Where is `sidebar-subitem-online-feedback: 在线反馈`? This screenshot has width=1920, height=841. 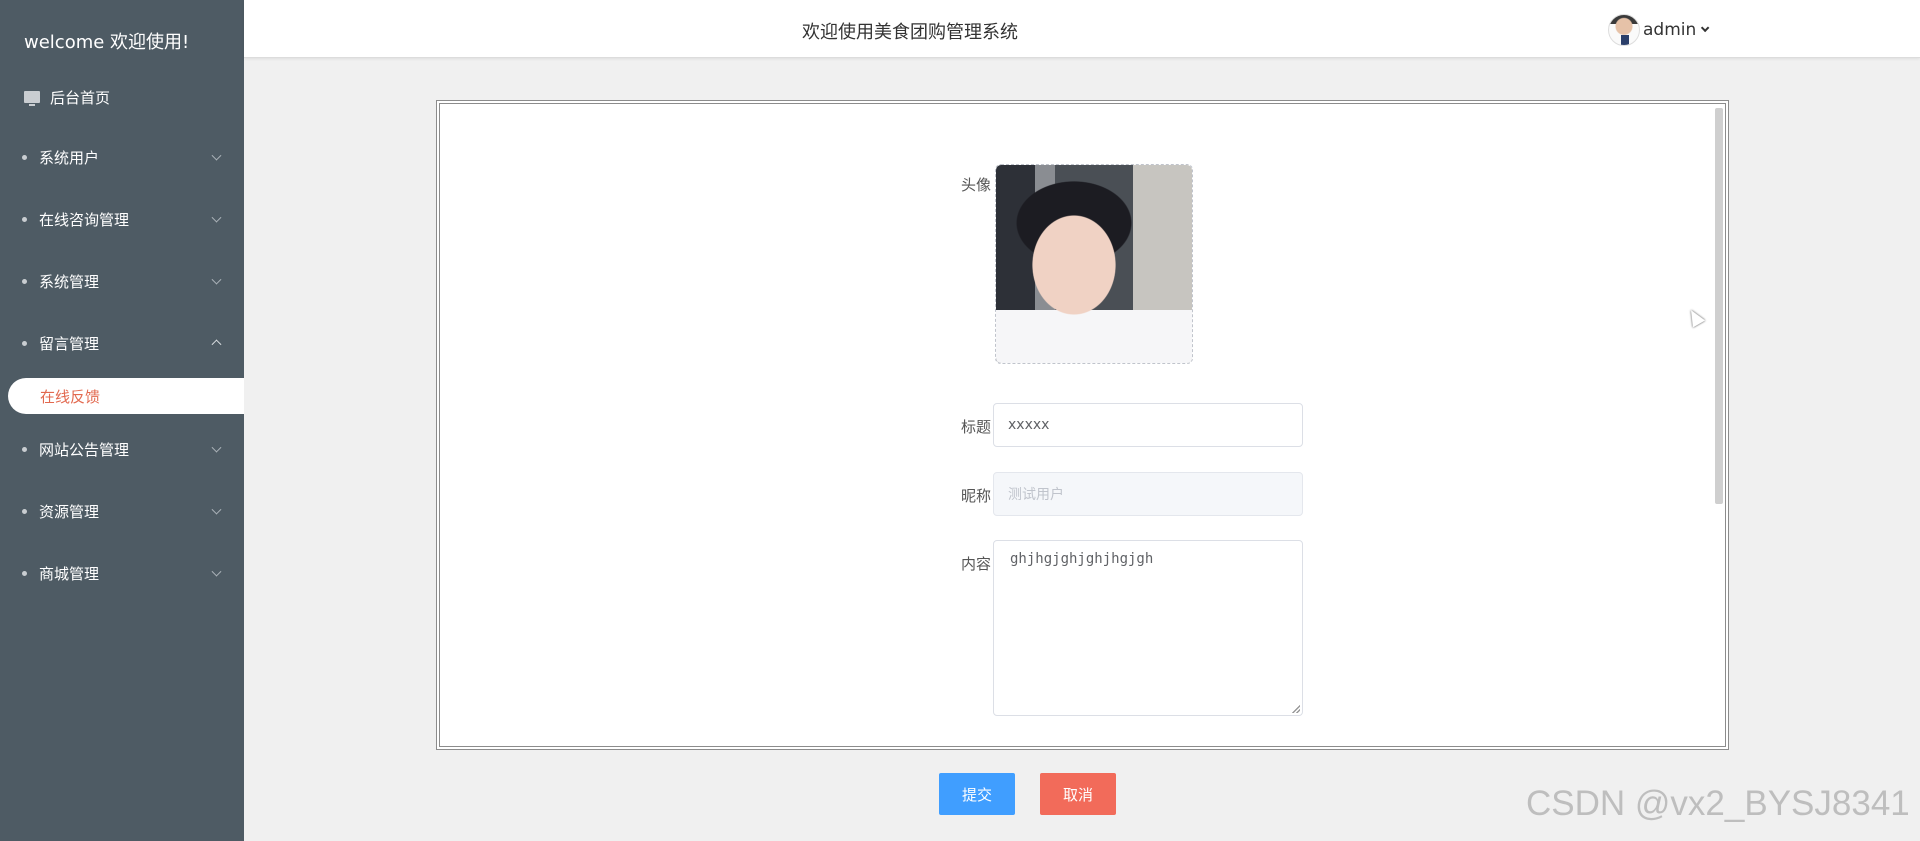
sidebar-subitem-online-feedback: 在线反馈 is located at coordinates (126, 396).